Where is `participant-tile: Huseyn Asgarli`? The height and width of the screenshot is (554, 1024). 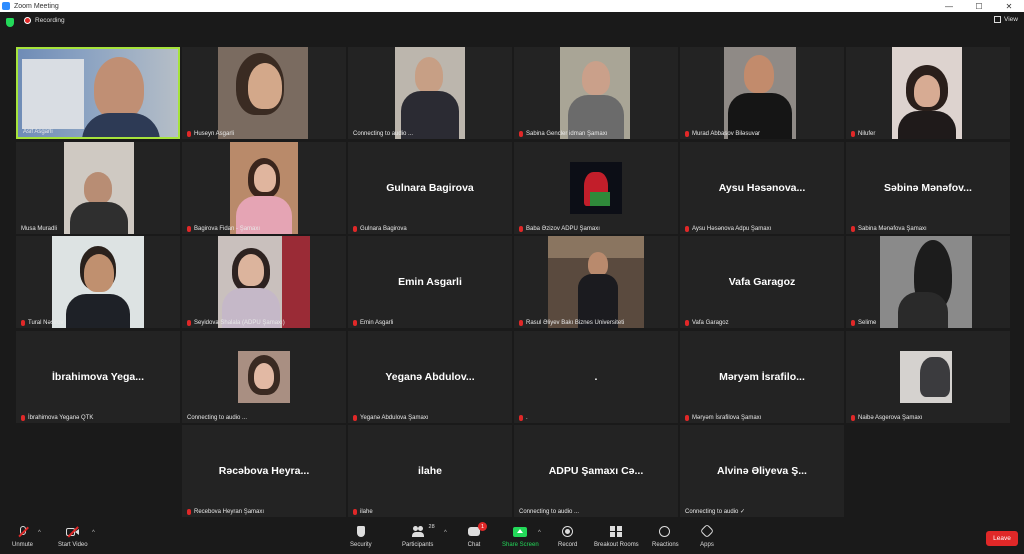
participant-tile: Huseyn Asgarli is located at coordinates (264, 93).